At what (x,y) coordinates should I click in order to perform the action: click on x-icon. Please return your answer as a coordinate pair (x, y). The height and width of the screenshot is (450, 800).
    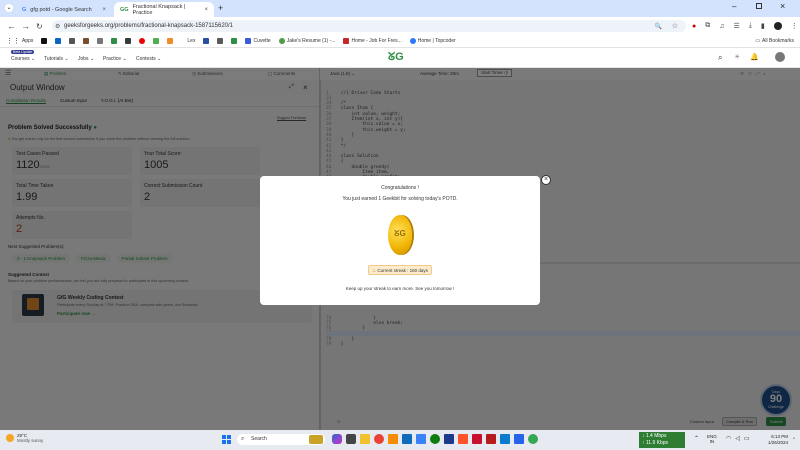
    Looking at the image, I should click on (44, 41).